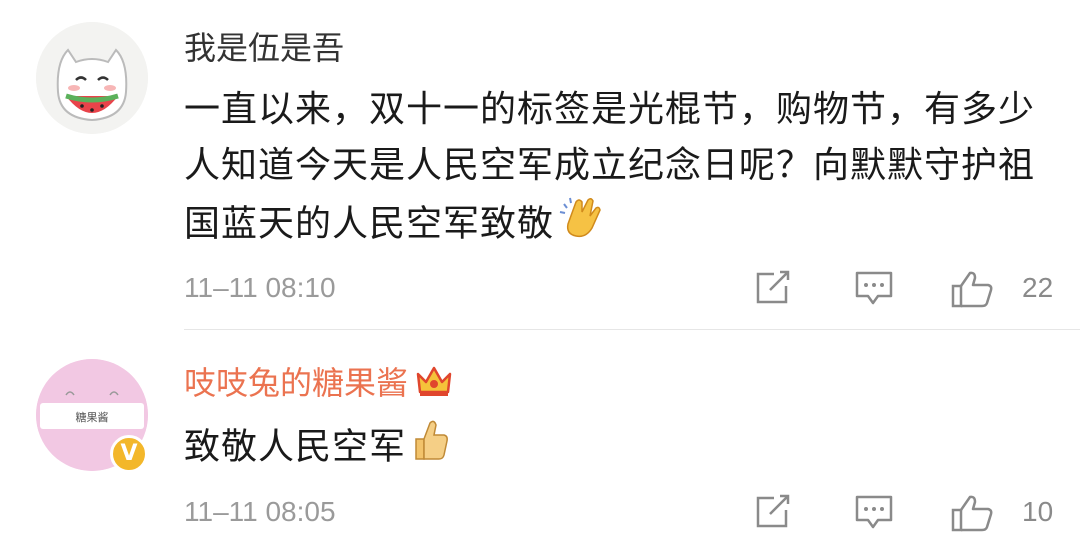 The image size is (1080, 545). Describe the element at coordinates (431, 448) in the screenshot. I see `thumbs-up-icon` at that location.